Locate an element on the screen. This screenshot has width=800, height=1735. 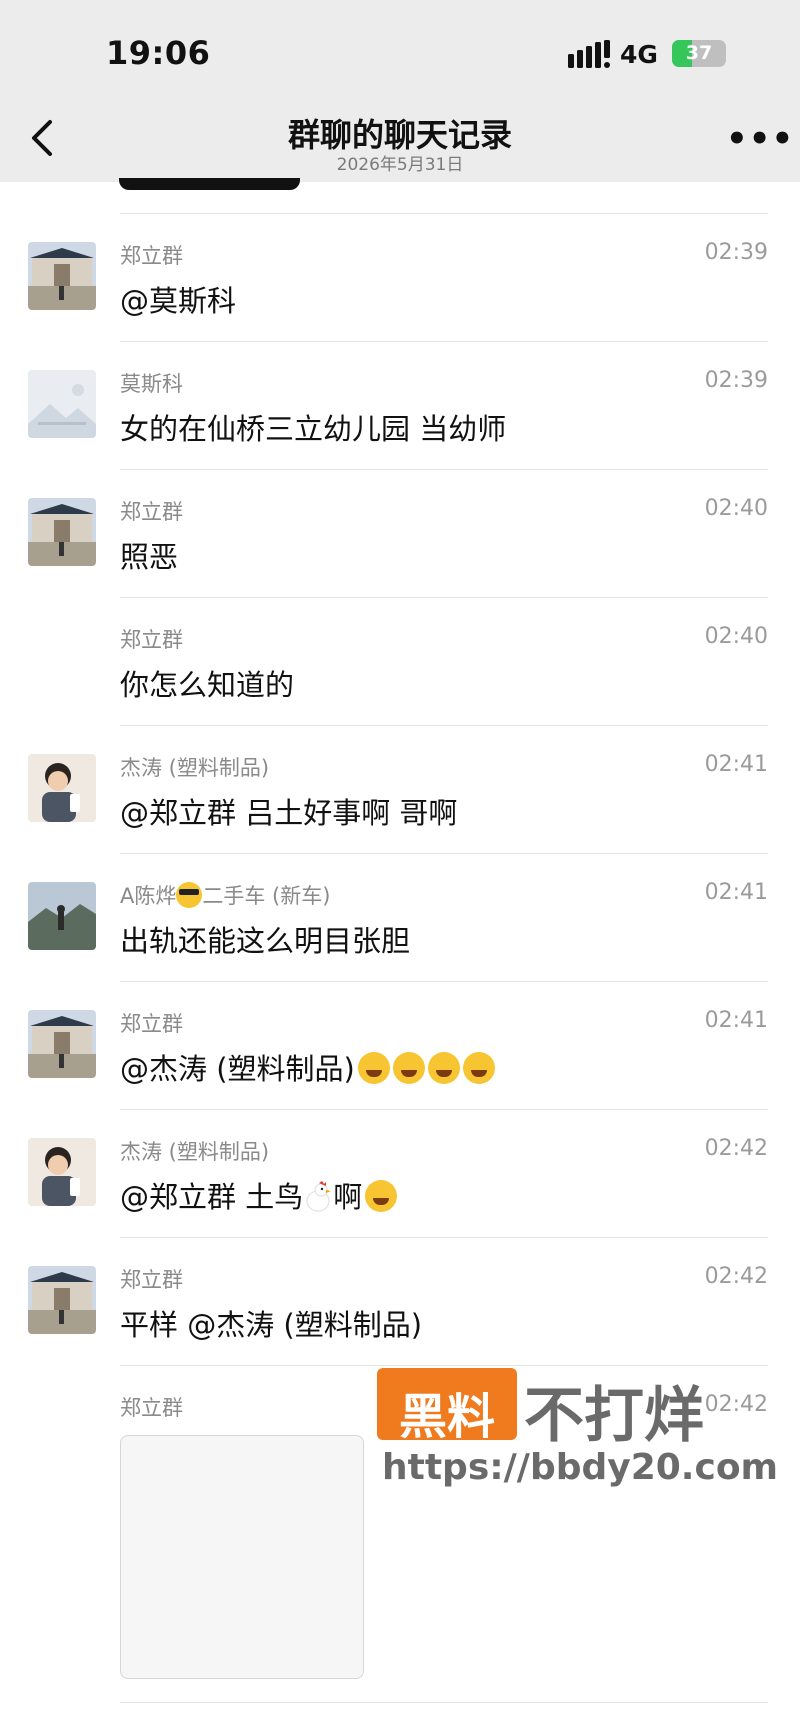
message-text: @杰涛 (塑料制品) is located at coordinates (307, 1067).